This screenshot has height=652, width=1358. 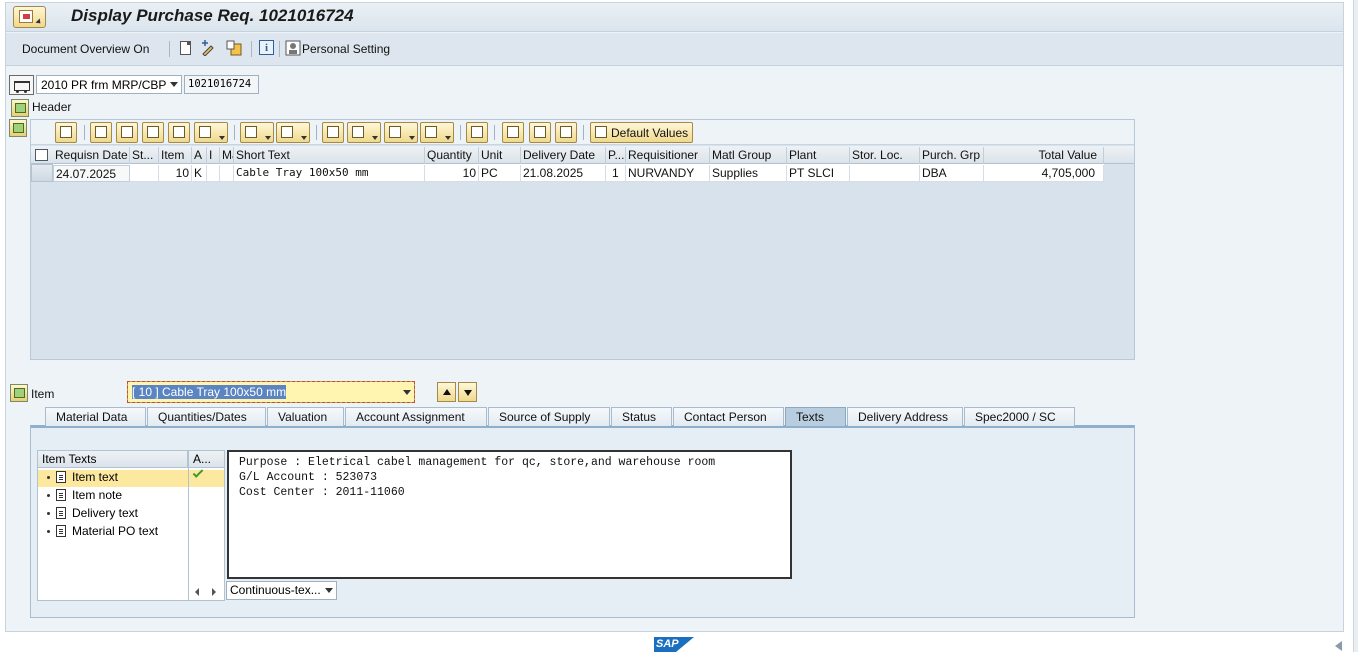 I want to click on sap-logo: SAP, so click(x=674, y=644).